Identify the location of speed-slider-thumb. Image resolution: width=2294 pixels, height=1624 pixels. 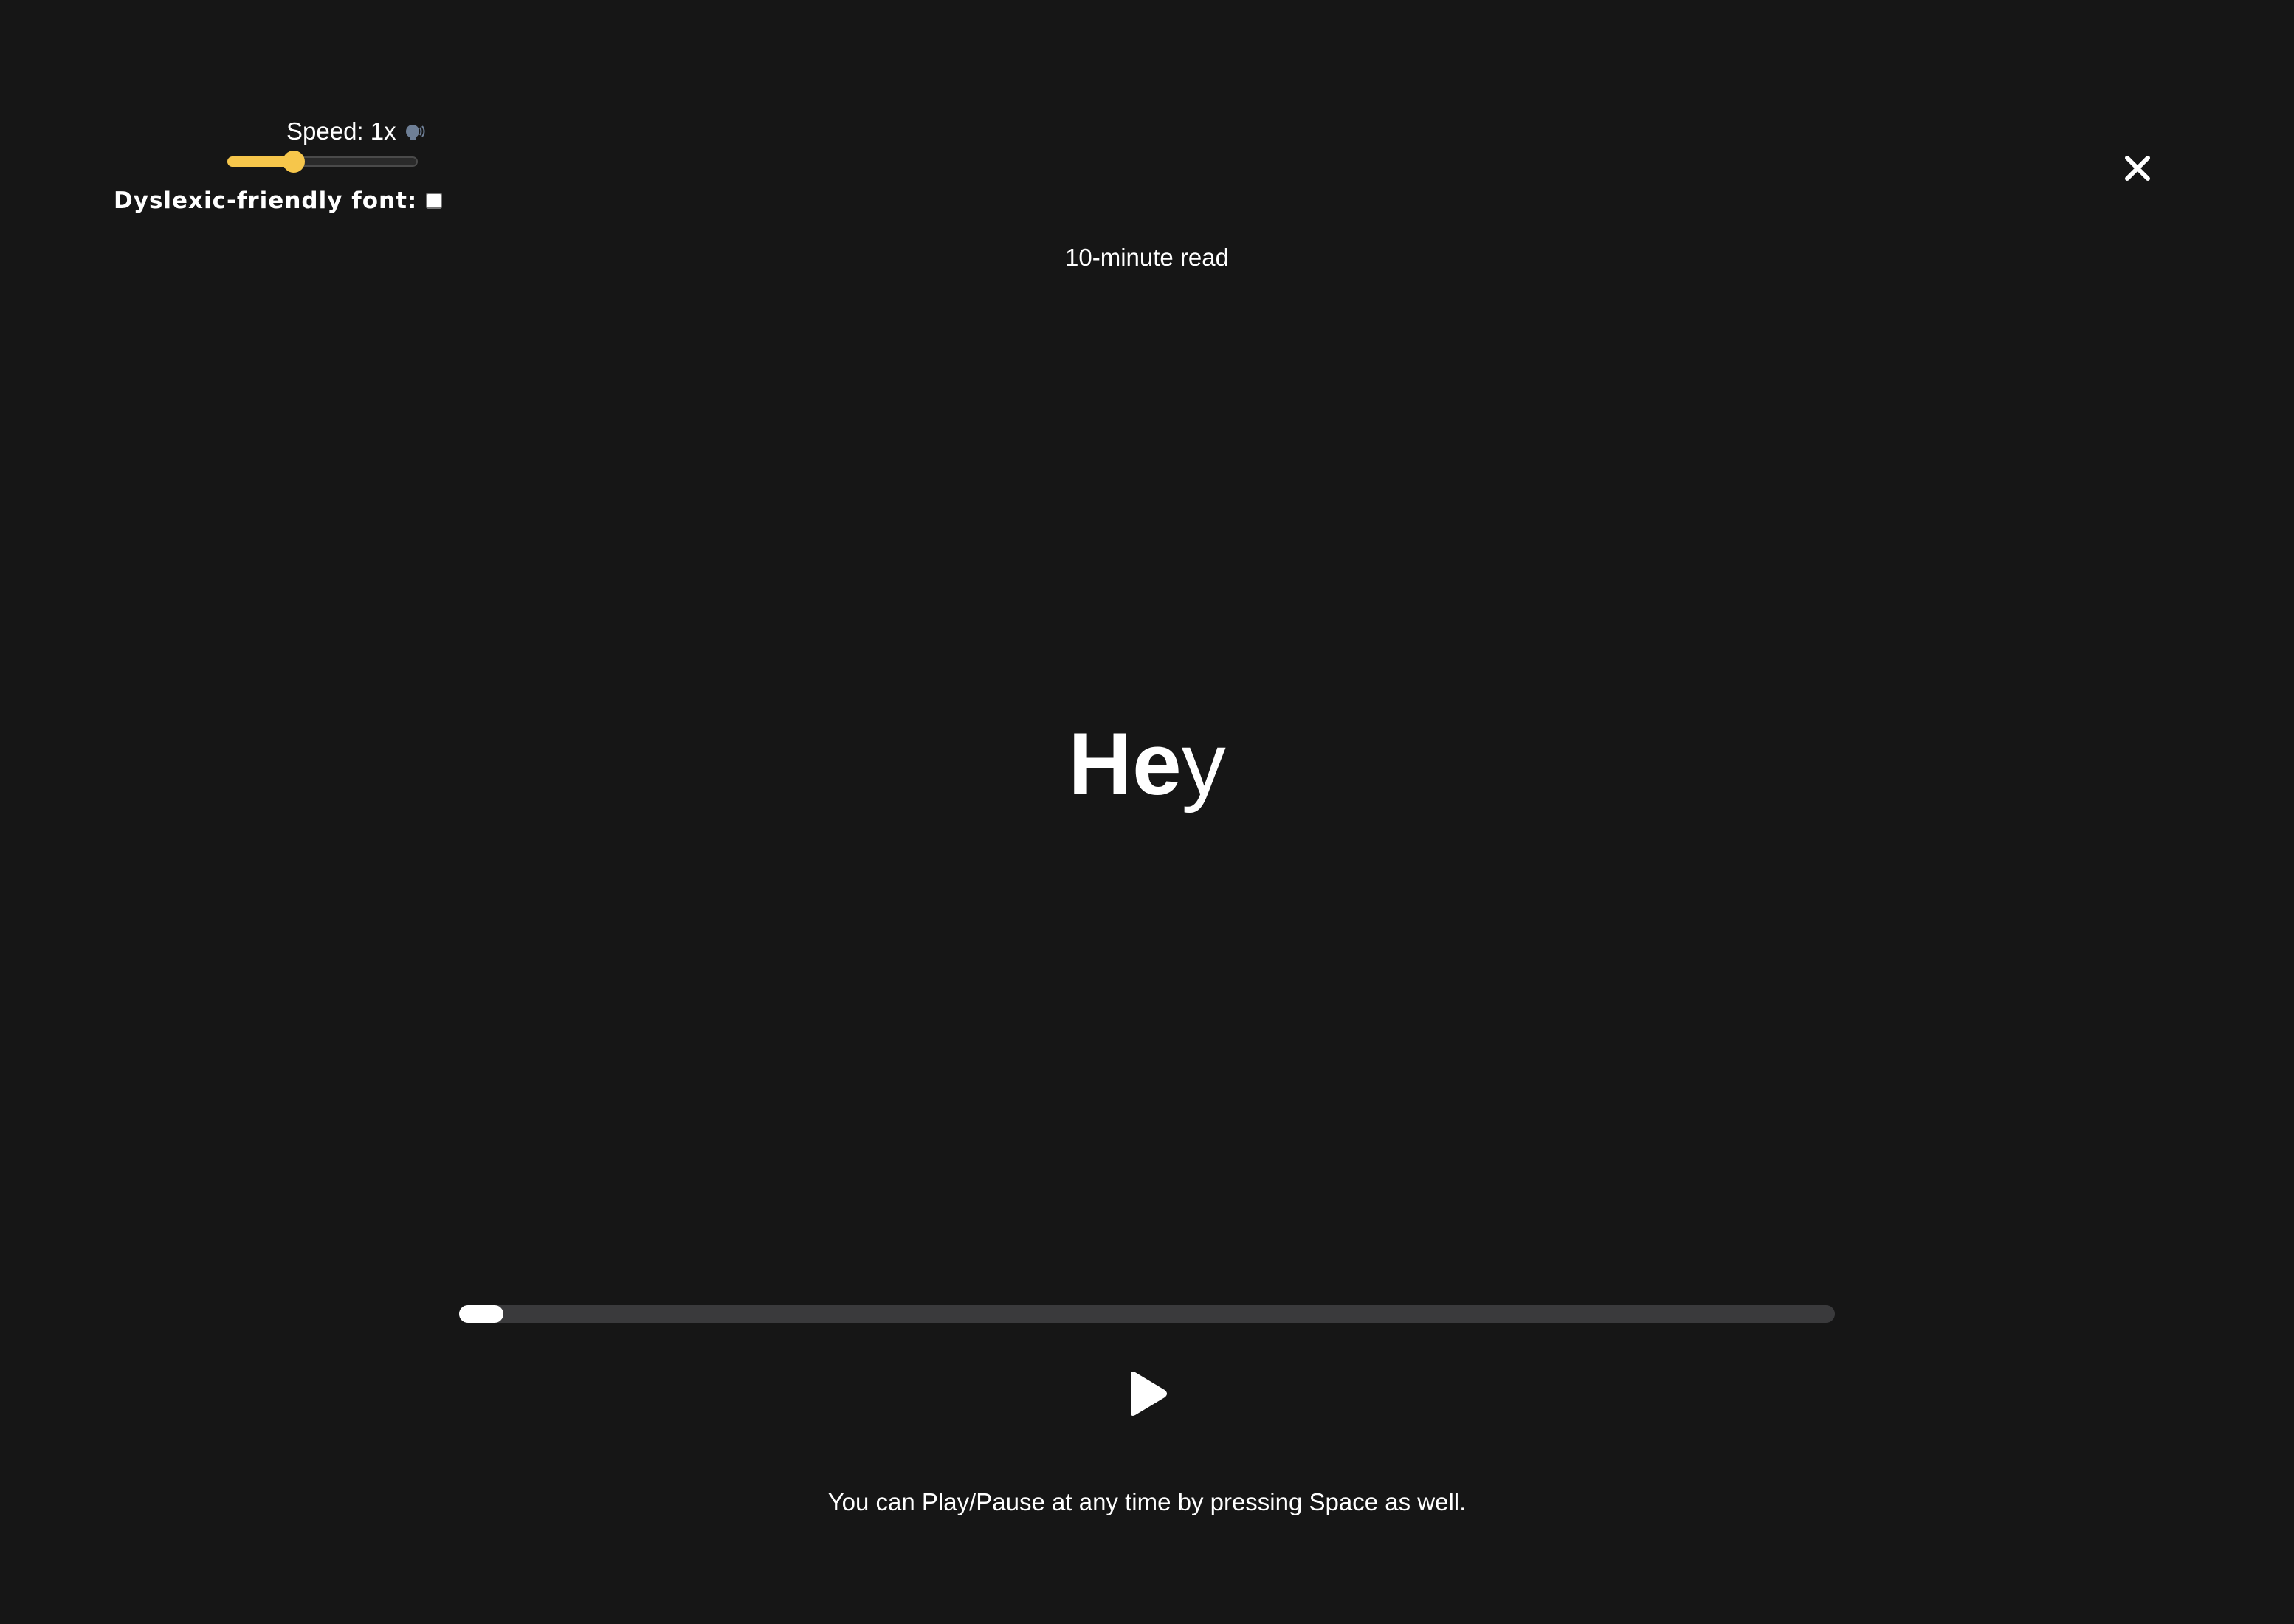
(294, 162).